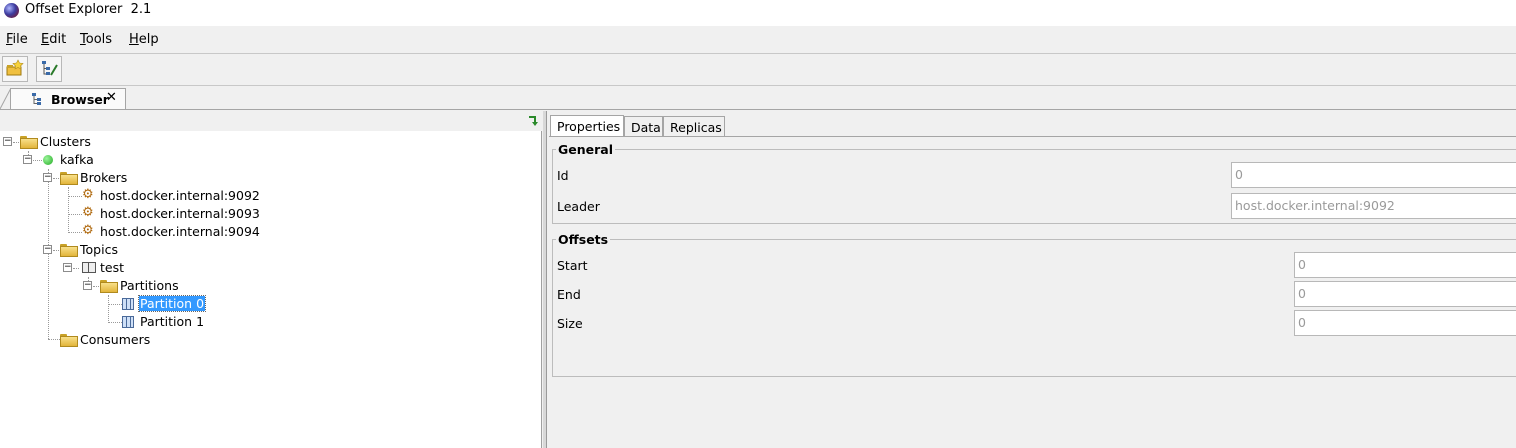 The height and width of the screenshot is (448, 1516). I want to click on tree-label: Partitions, so click(149, 285).